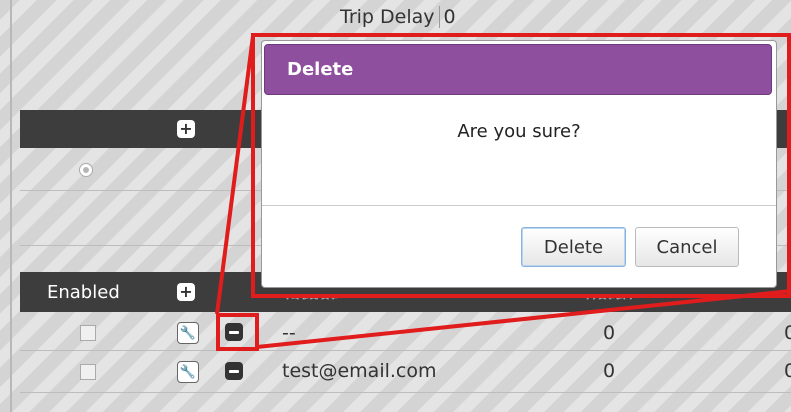 Image resolution: width=791 pixels, height=412 pixels. What do you see at coordinates (237, 332) in the screenshot?
I see `delete-icon-highlight` at bounding box center [237, 332].